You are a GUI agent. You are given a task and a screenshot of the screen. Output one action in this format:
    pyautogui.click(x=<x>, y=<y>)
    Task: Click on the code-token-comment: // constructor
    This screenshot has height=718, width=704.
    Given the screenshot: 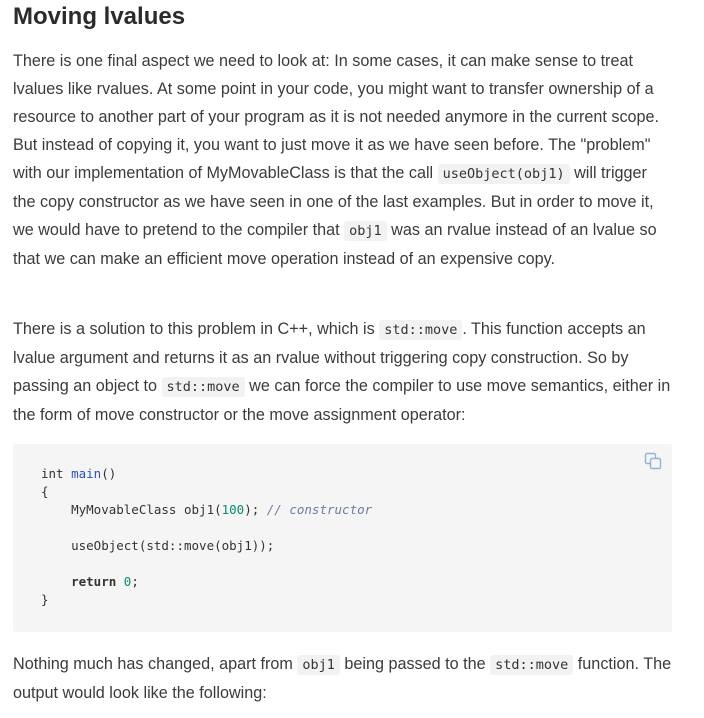 What is the action you would take?
    pyautogui.click(x=319, y=509)
    